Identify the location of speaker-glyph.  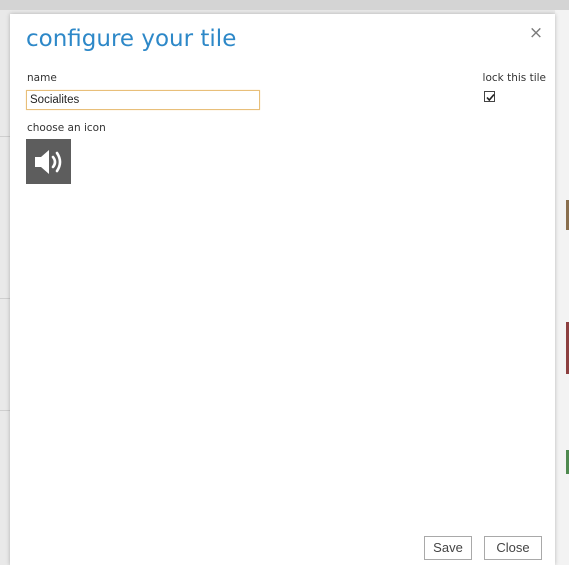
(48, 162).